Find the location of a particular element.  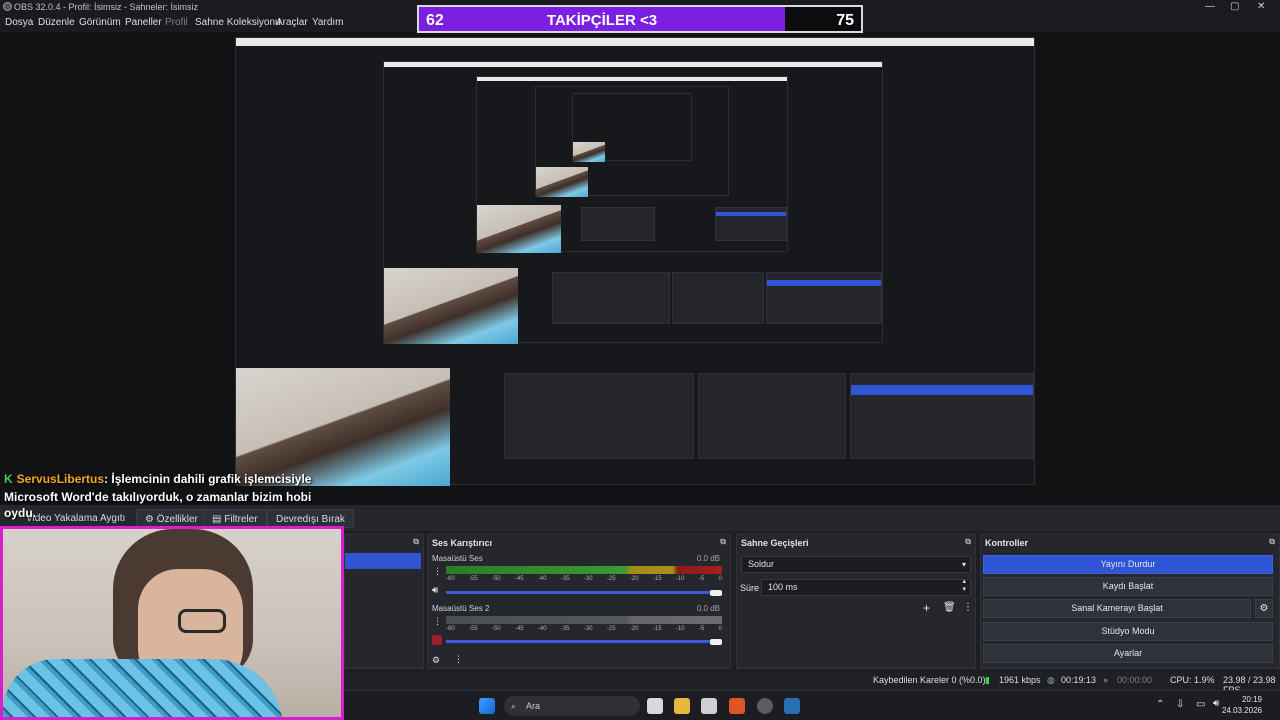

minimize-icon: — is located at coordinates (1210, 6).